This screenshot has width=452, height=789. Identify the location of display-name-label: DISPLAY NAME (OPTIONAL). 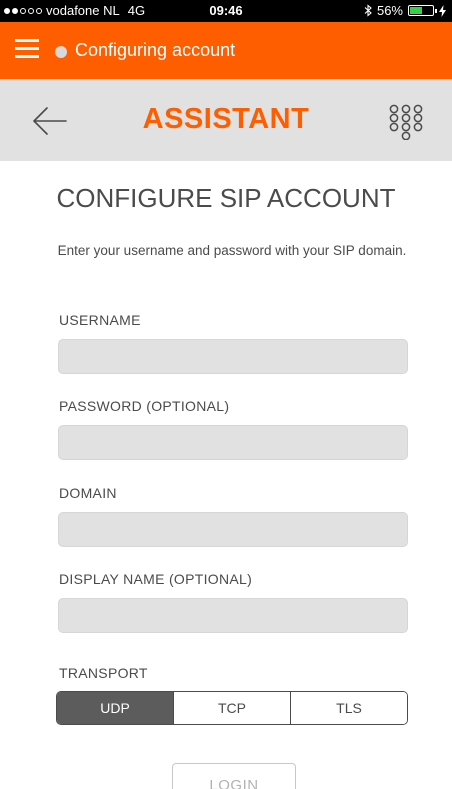
(156, 579).